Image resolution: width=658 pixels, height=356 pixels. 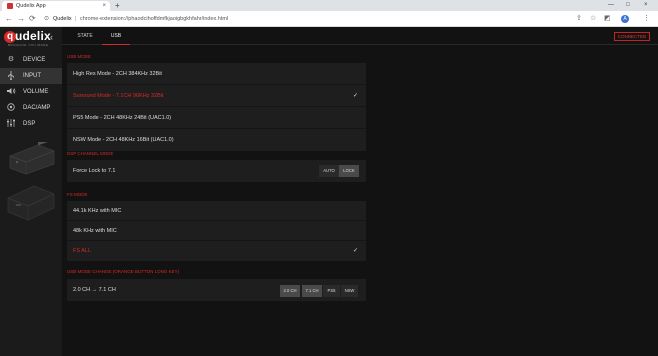 I want to click on dac-icon, so click(x=11, y=108).